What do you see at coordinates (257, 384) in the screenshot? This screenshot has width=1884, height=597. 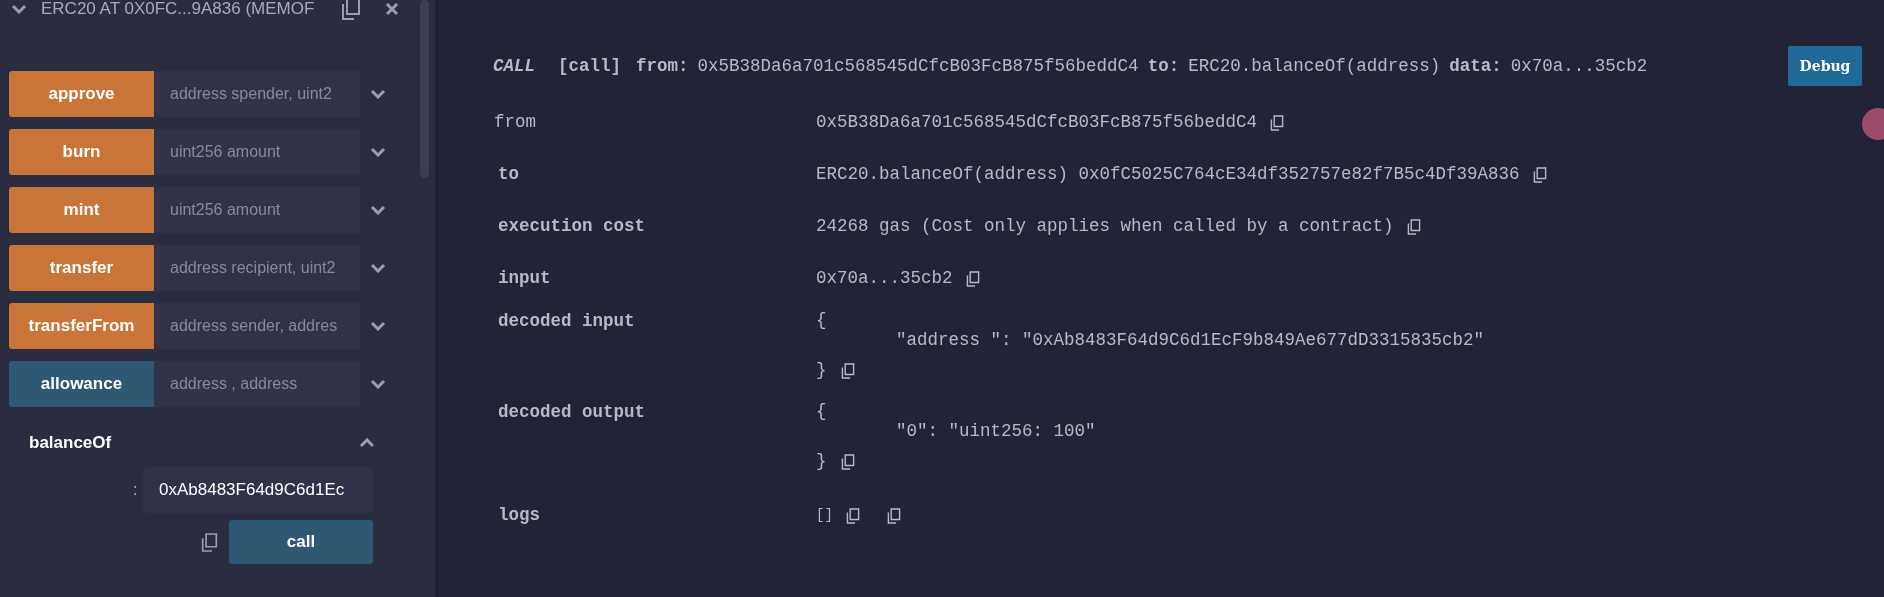 I see `input-field: address , address` at bounding box center [257, 384].